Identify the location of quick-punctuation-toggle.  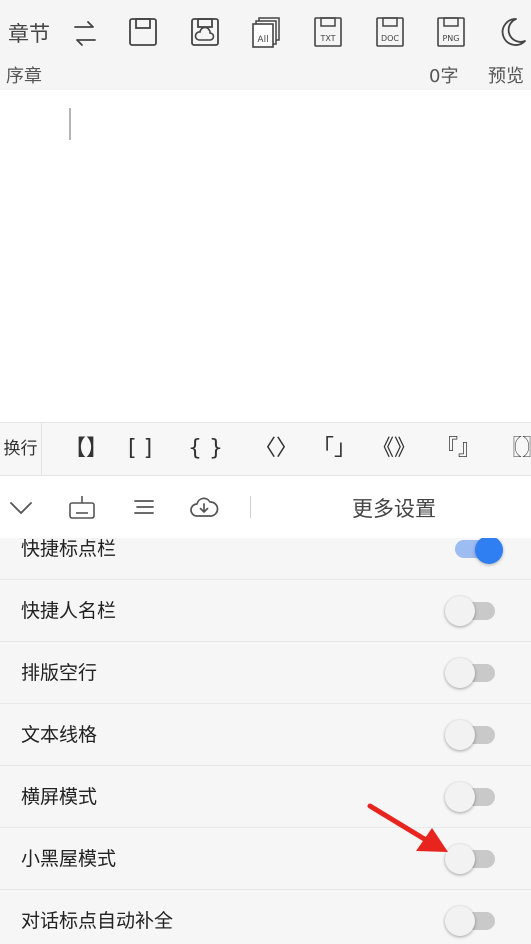
(474, 551).